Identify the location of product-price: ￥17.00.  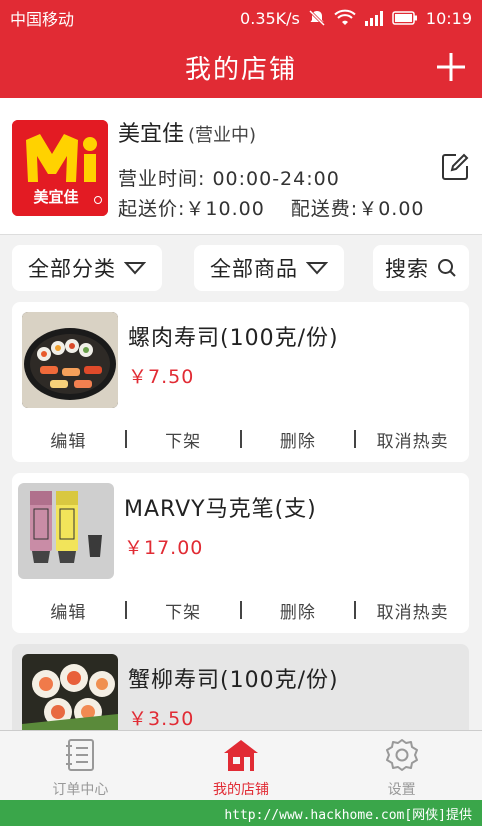
(164, 548).